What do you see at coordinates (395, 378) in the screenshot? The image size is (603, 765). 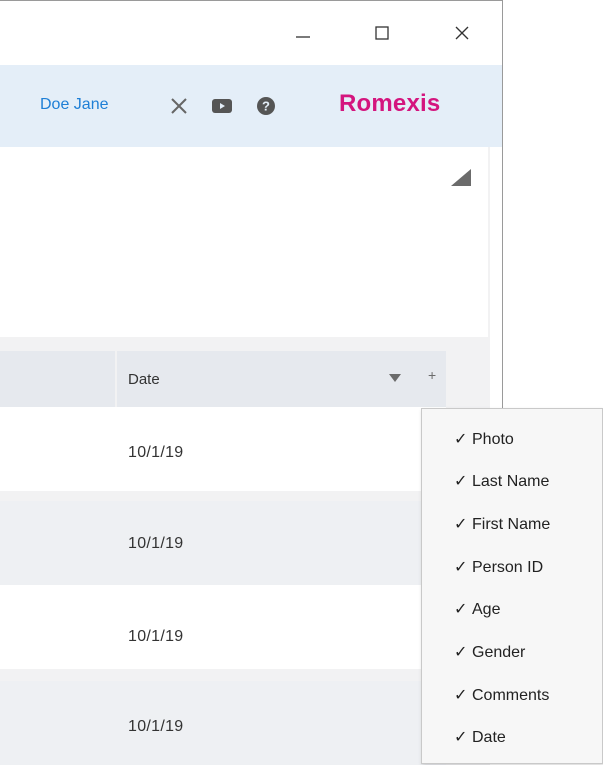 I see `sort-descending-icon` at bounding box center [395, 378].